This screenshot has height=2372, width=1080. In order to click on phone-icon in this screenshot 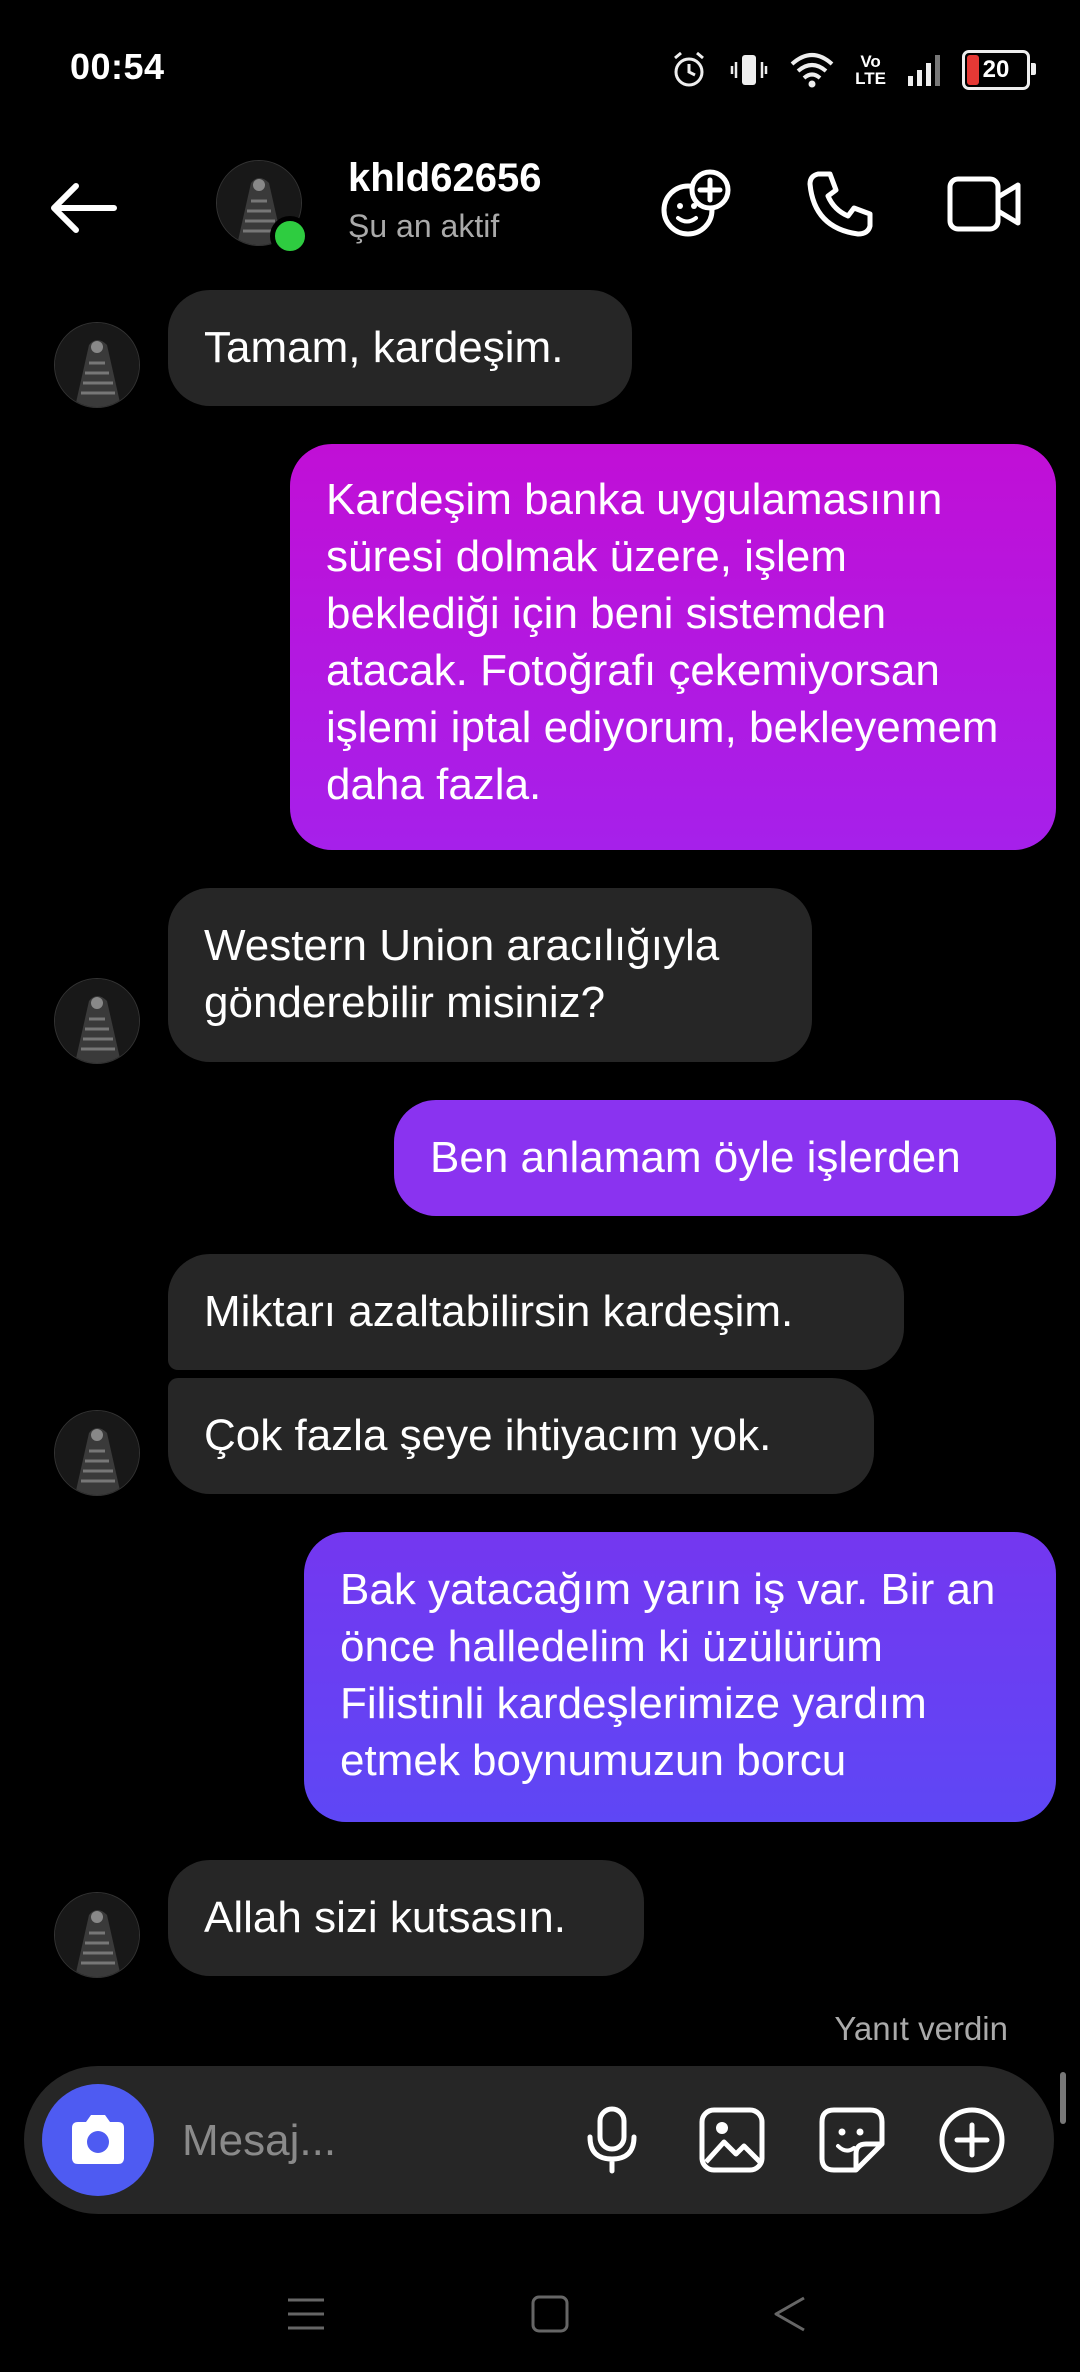, I will do `click(840, 204)`.